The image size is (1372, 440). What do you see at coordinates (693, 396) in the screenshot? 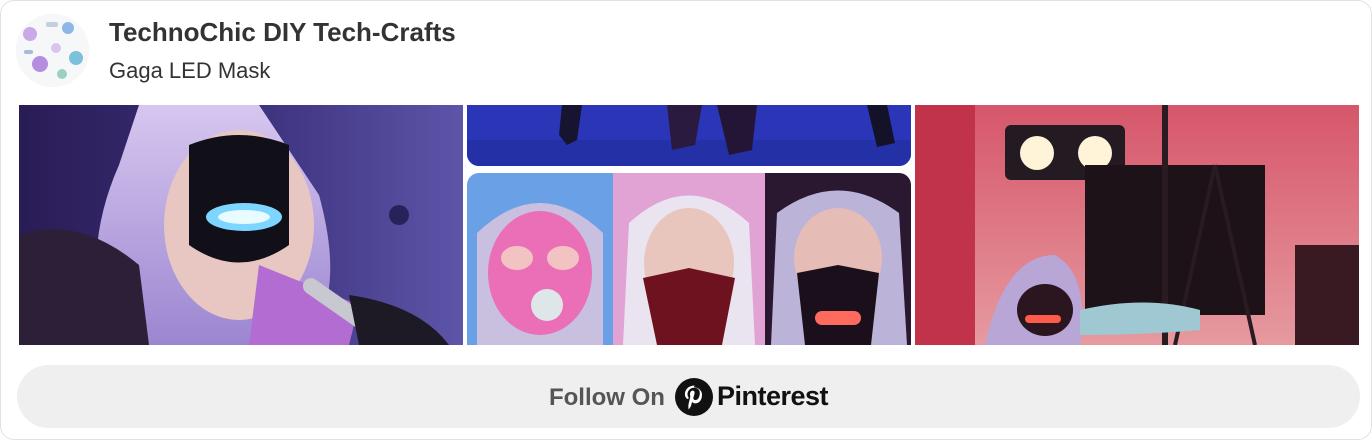
I see `pinterest-logo-icon` at bounding box center [693, 396].